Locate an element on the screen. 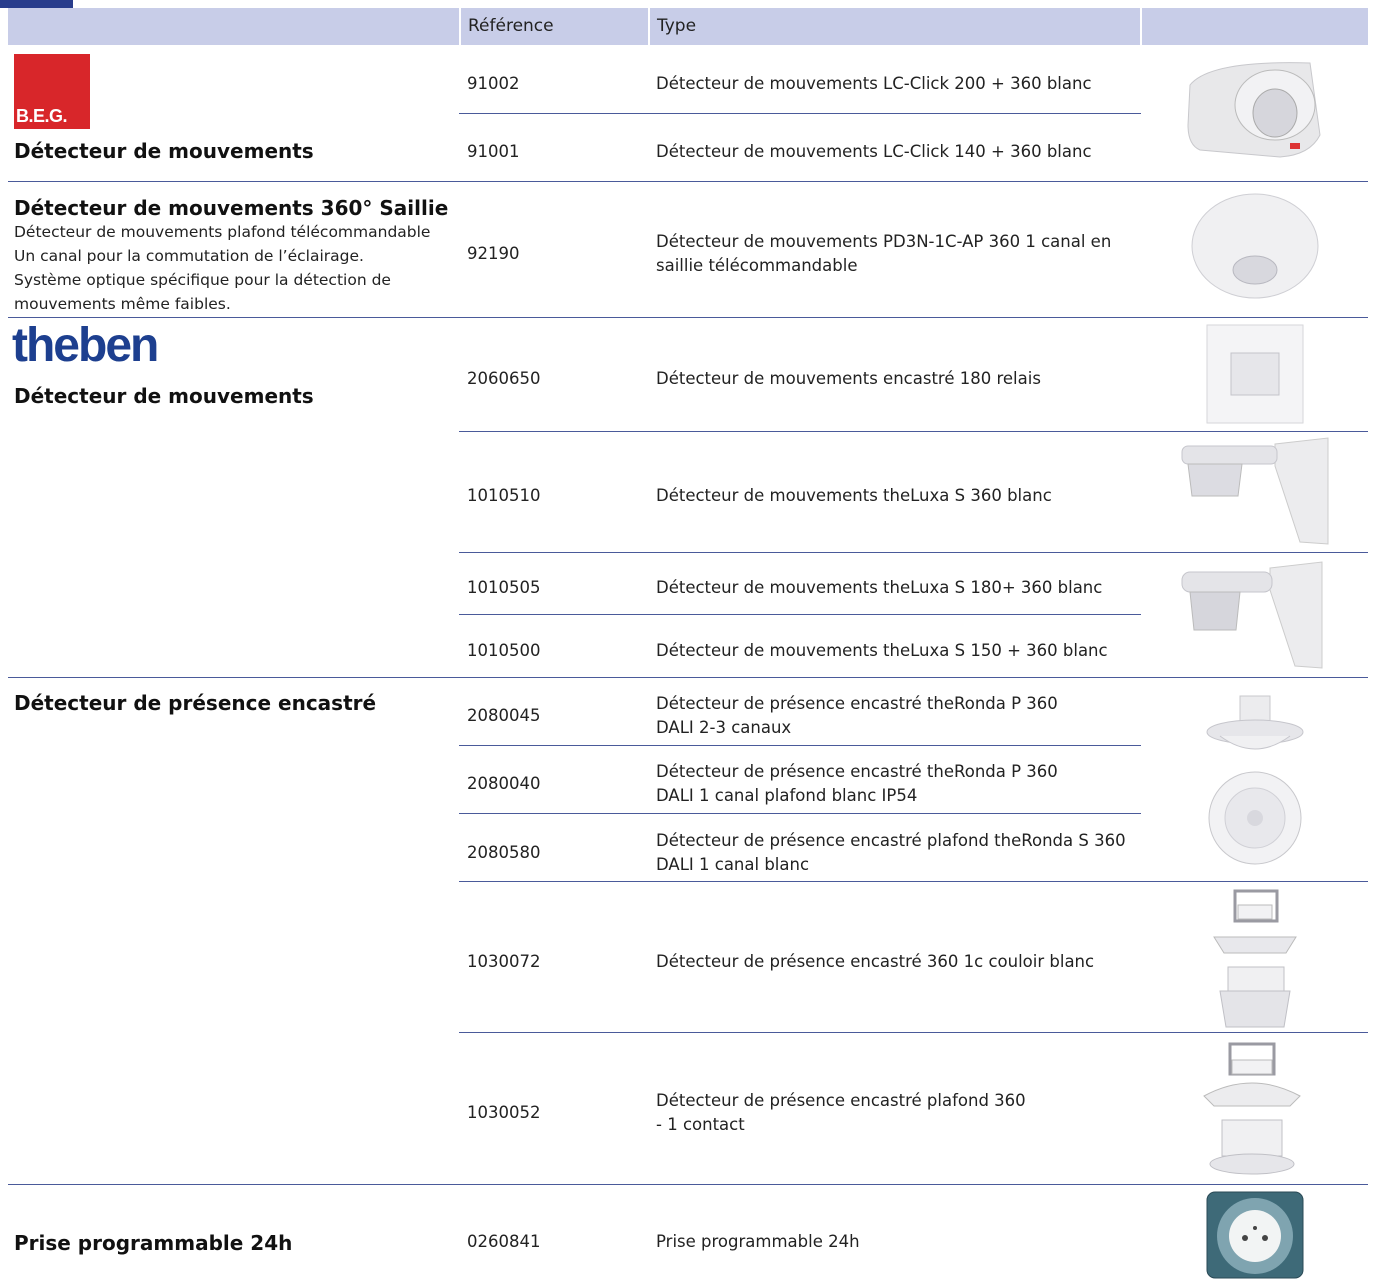 This screenshot has width=1373, height=1283. row-ref: 2060650 is located at coordinates (504, 378).